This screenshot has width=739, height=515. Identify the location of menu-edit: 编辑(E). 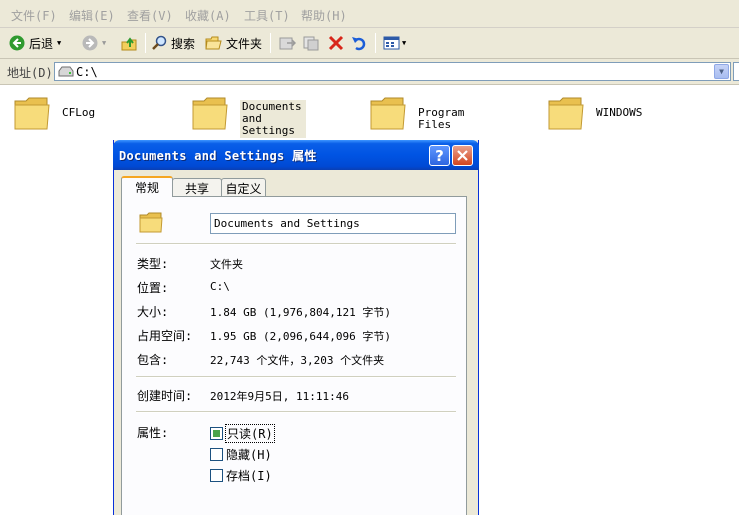
(92, 15).